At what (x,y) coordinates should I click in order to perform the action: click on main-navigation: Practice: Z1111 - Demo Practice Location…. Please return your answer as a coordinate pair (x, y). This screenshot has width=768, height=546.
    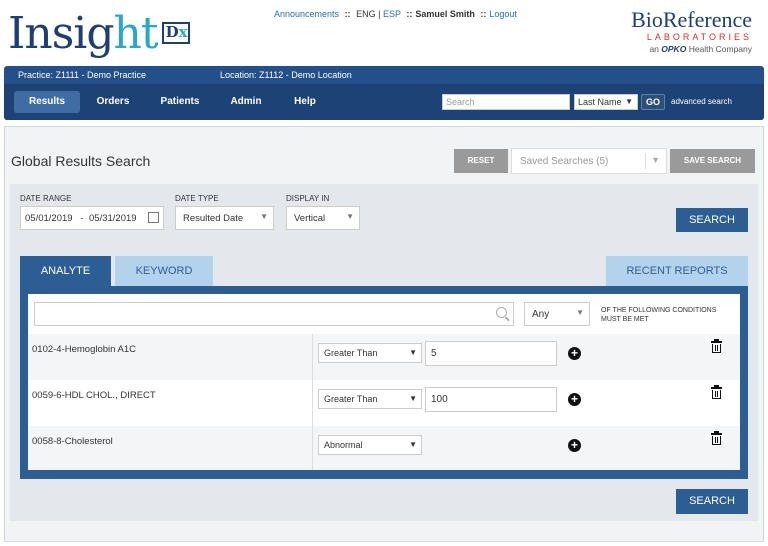
    Looking at the image, I should click on (384, 93).